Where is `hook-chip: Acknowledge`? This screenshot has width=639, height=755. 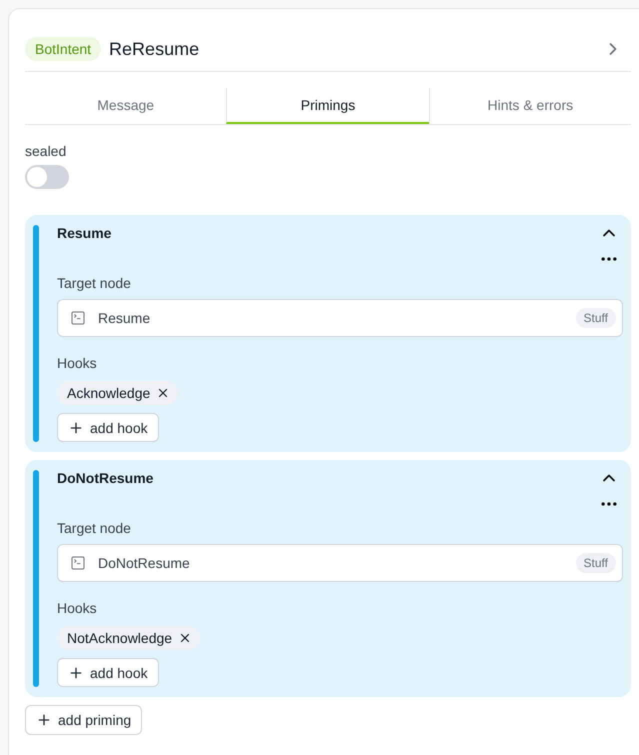
hook-chip: Acknowledge is located at coordinates (117, 393).